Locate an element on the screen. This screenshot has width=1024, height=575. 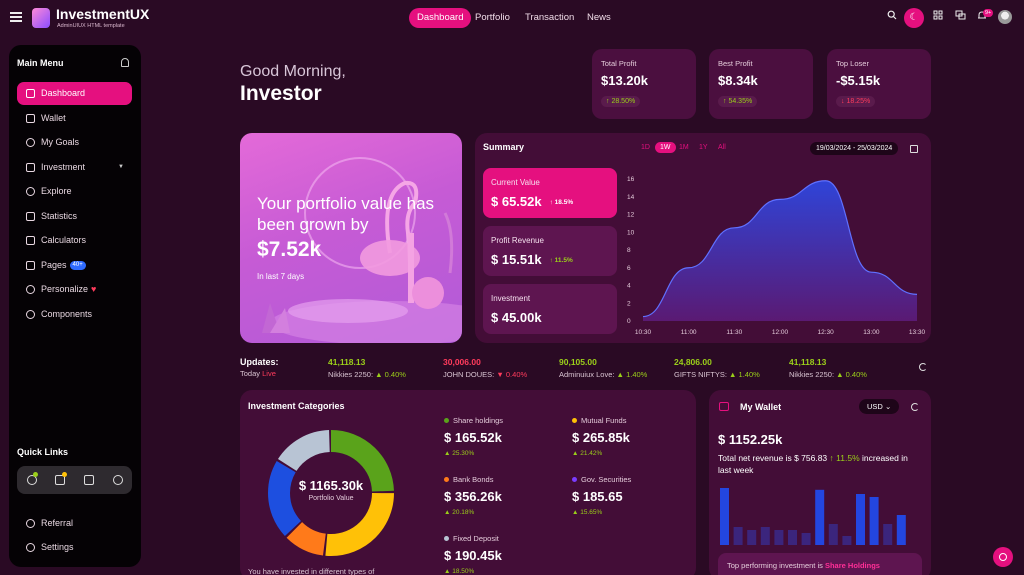
user-icon is located at coordinates (125, 62).